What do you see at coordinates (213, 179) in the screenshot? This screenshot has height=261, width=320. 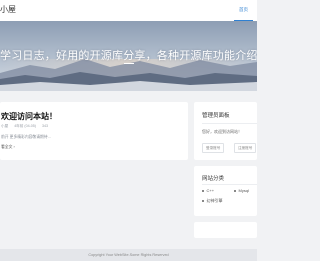 I see `categories-title: 网站分类` at bounding box center [213, 179].